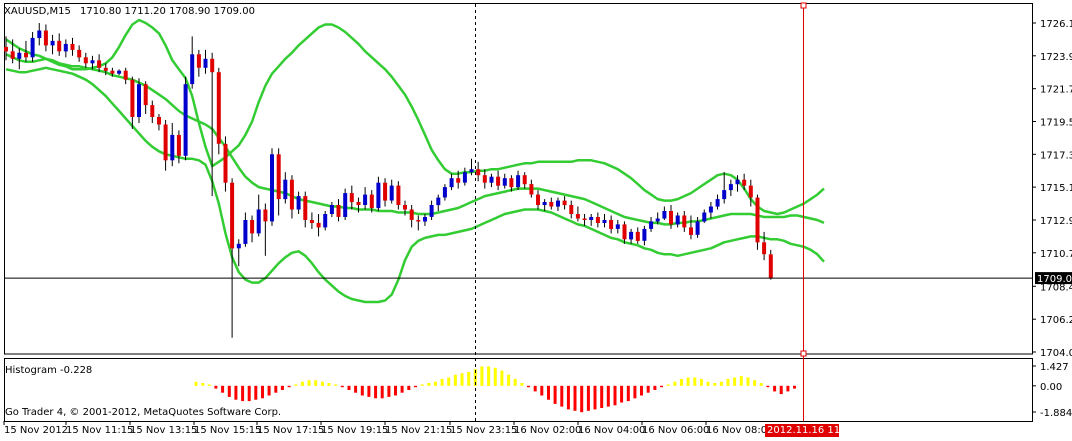 This screenshot has width=1072, height=441. What do you see at coordinates (36, 430) in the screenshot?
I see `time-tick-label: 15 Nov 2012` at bounding box center [36, 430].